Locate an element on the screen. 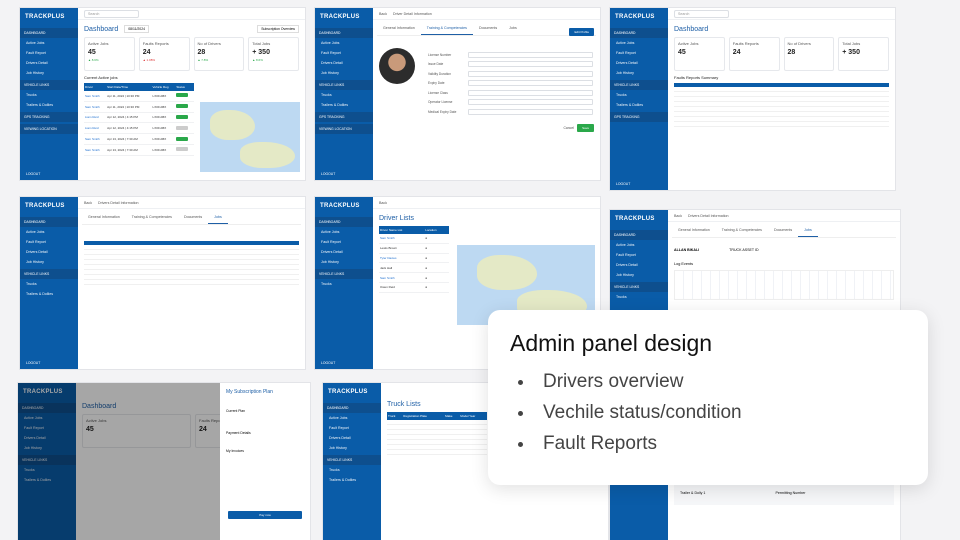 The height and width of the screenshot is (540, 960). issue-date-field is located at coordinates (530, 64).